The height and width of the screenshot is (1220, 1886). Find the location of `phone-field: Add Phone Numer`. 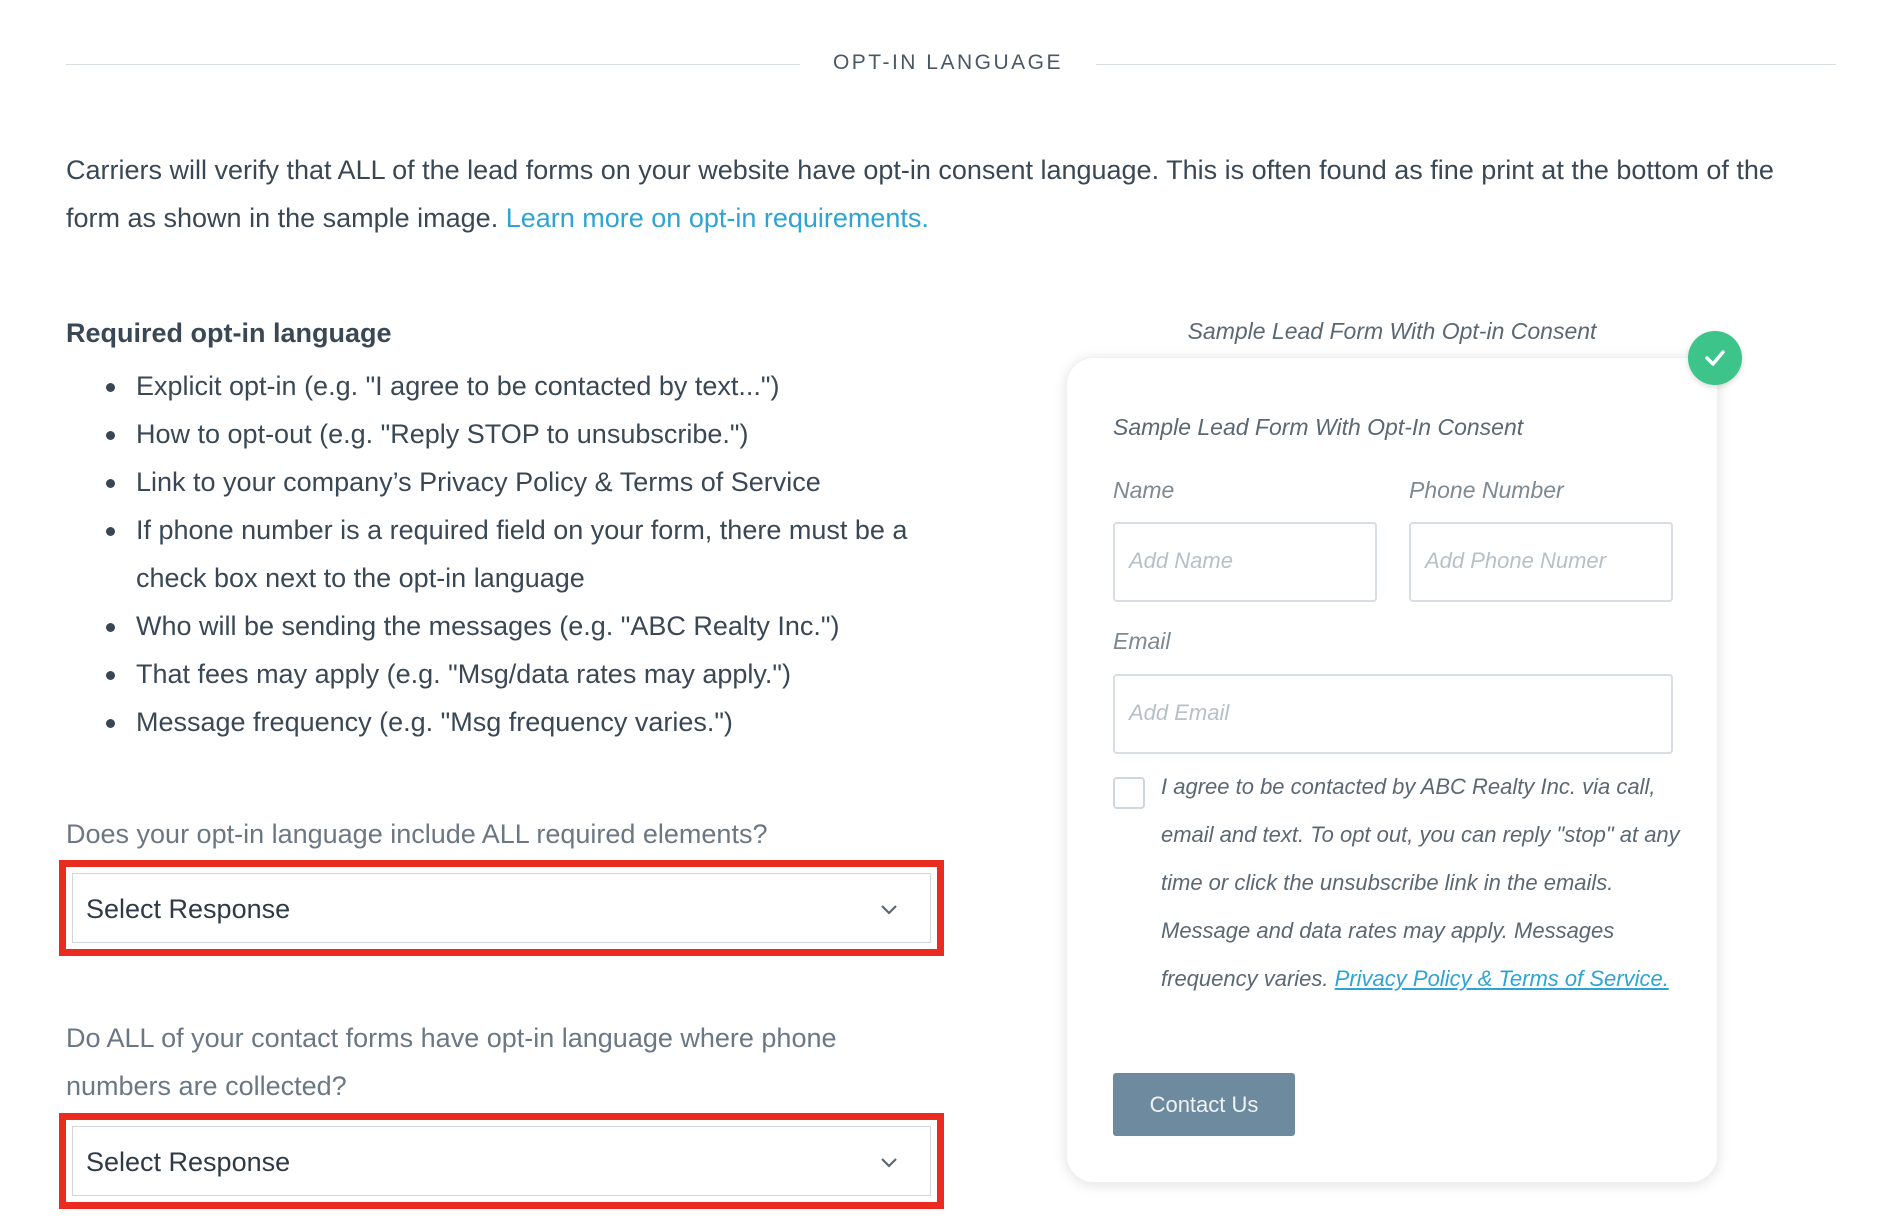

phone-field: Add Phone Numer is located at coordinates (1541, 562).